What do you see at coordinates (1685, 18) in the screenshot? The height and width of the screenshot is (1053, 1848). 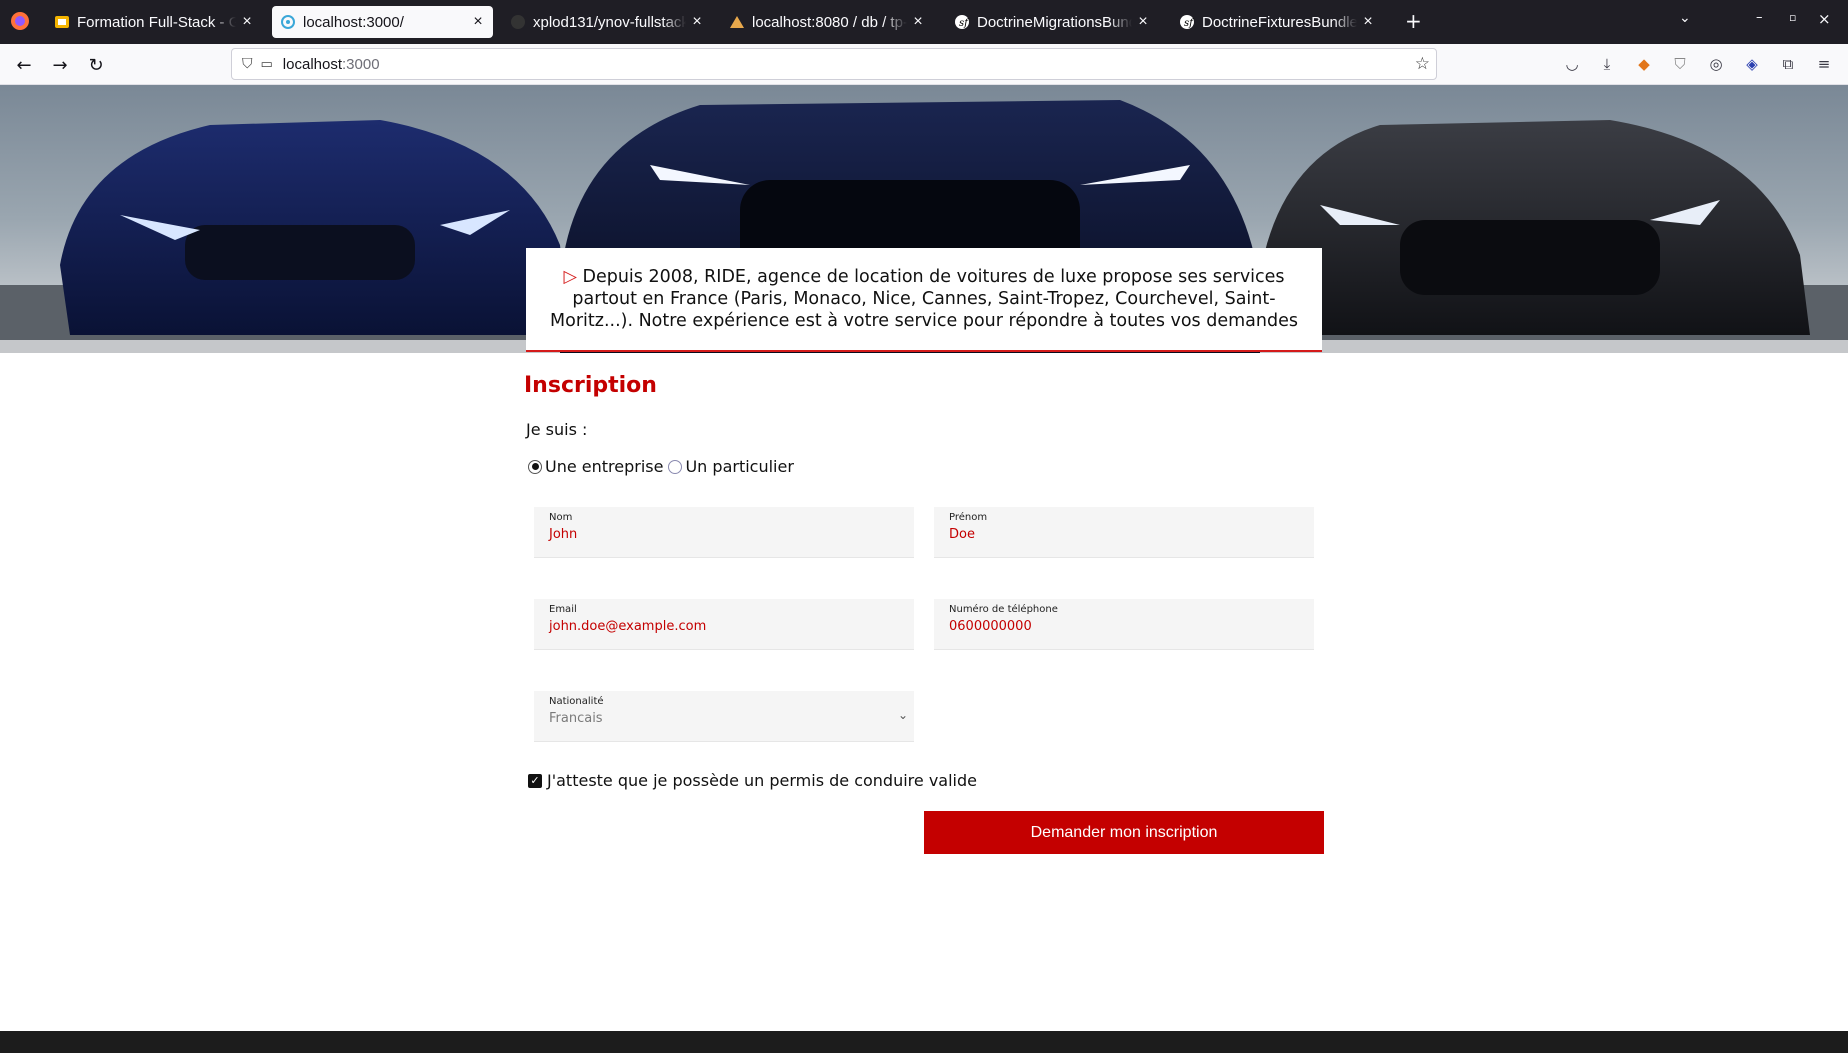 I see `tab-list-chevron-icon: ⌄` at bounding box center [1685, 18].